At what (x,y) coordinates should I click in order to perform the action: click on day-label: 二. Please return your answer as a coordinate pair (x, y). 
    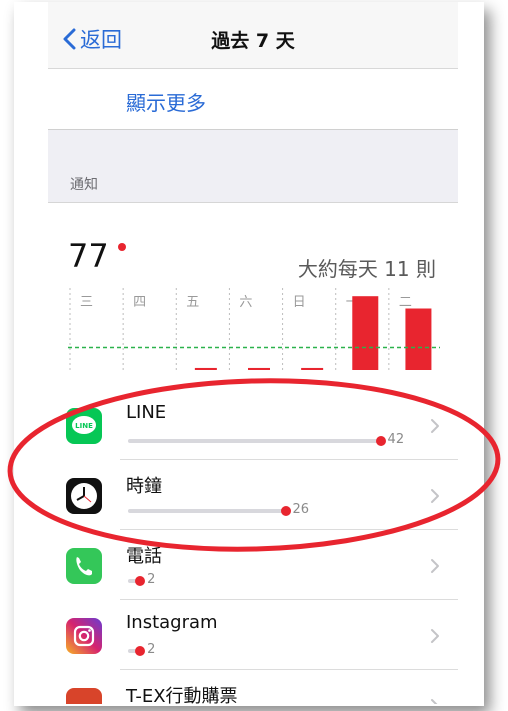
    Looking at the image, I should click on (405, 302).